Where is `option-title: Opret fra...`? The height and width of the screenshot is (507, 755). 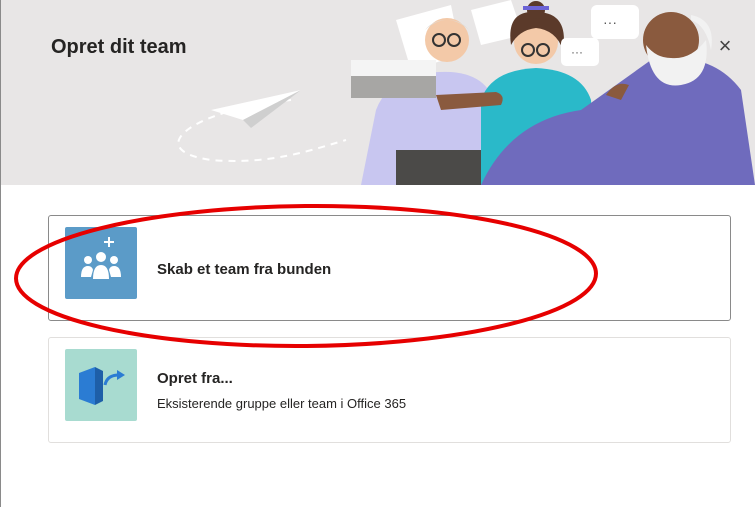
option-title: Opret fra... is located at coordinates (195, 378).